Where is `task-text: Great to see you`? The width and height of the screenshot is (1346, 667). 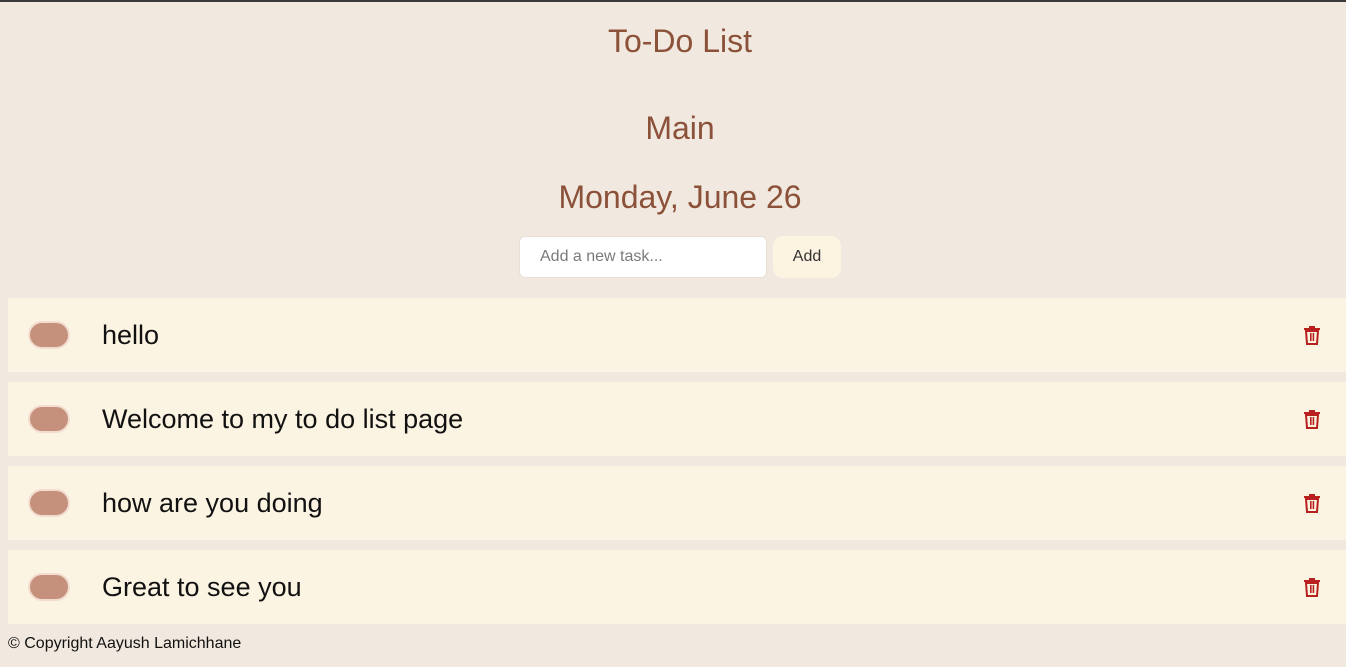
task-text: Great to see you is located at coordinates (202, 587).